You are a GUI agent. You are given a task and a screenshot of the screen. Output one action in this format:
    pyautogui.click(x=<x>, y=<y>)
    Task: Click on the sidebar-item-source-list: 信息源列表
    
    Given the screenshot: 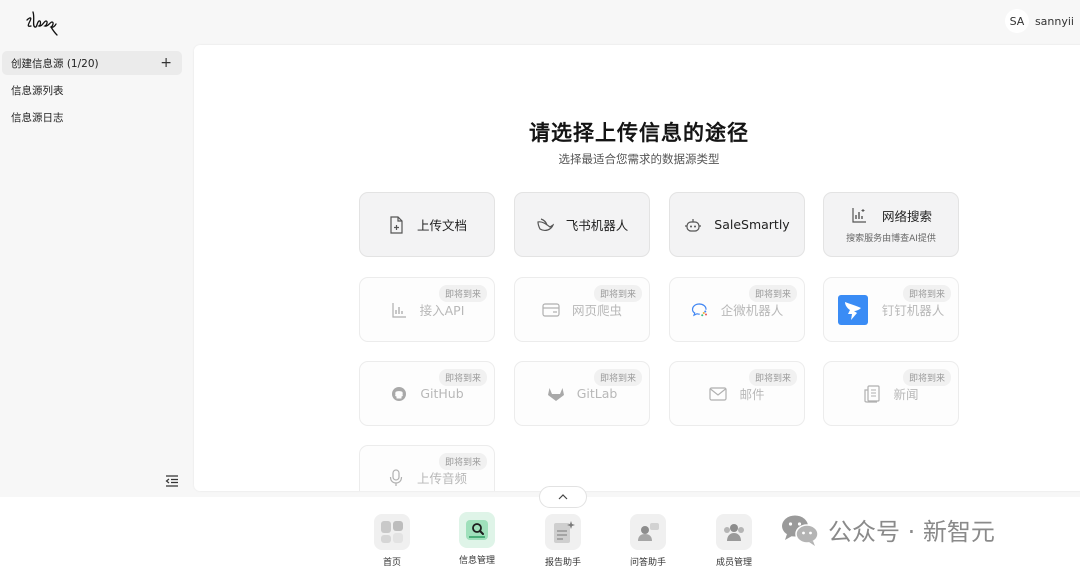 What is the action you would take?
    pyautogui.click(x=92, y=90)
    